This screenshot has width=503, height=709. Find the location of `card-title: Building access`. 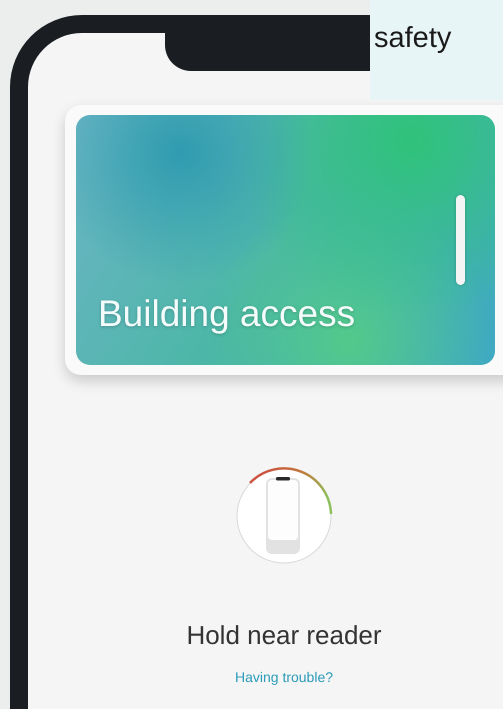

card-title: Building access is located at coordinates (227, 314).